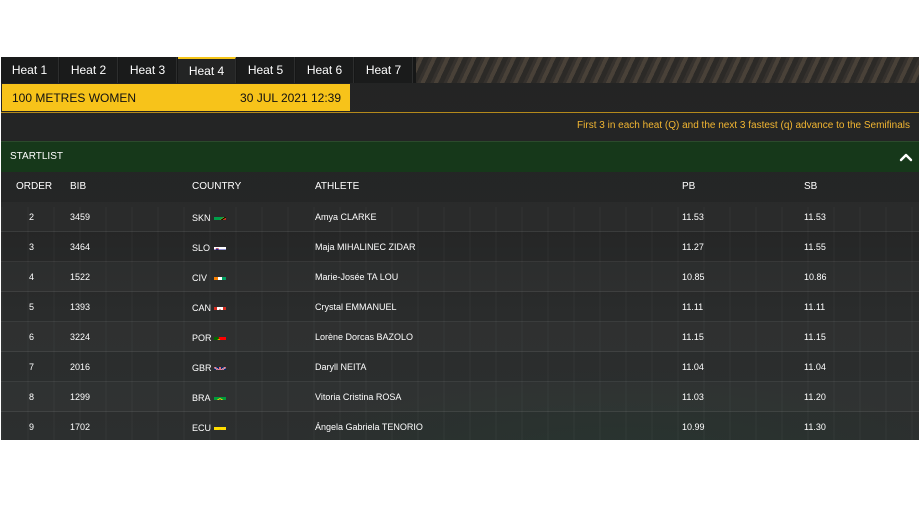  Describe the element at coordinates (693, 427) in the screenshot. I see `pb-cell: 10.99` at that location.